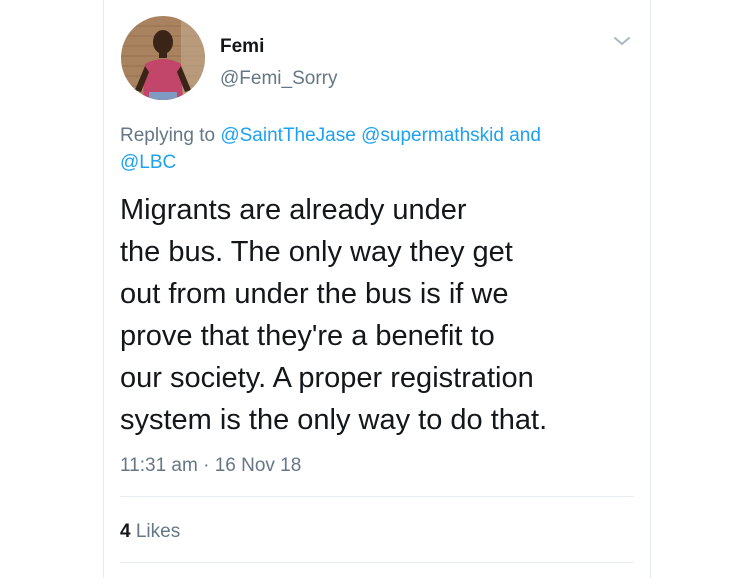  Describe the element at coordinates (334, 420) in the screenshot. I see `tweet-text-line: system is the only way to do that.` at that location.